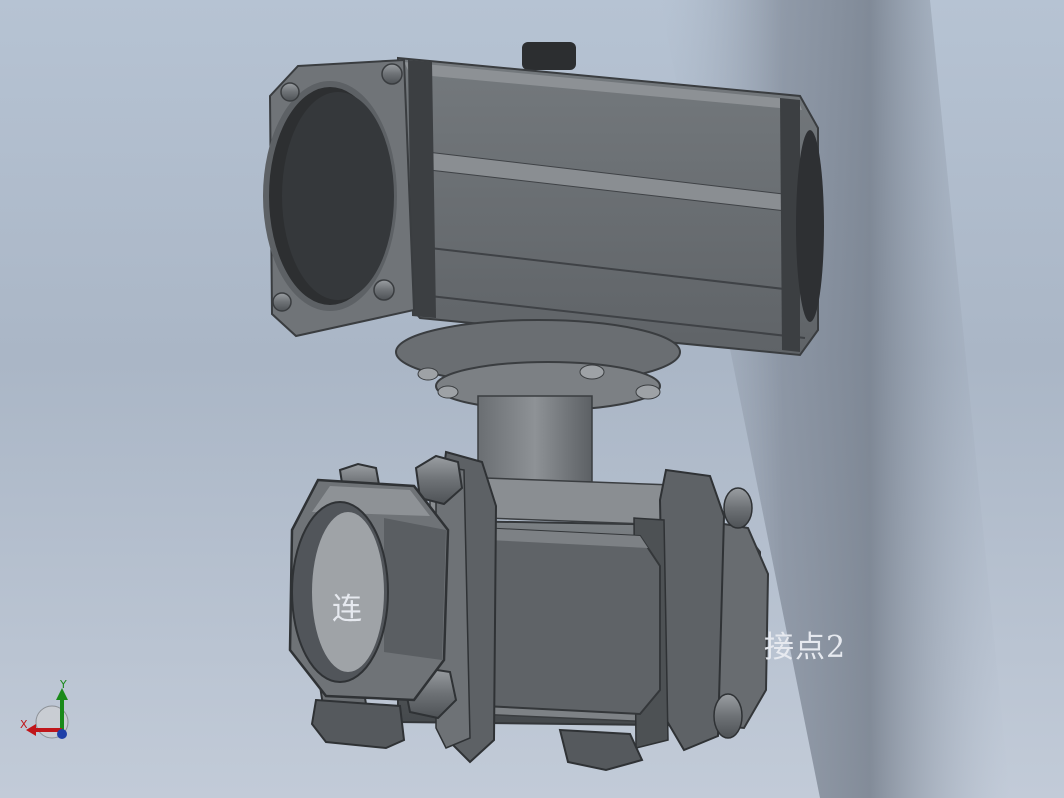 This screenshot has height=798, width=1064. Describe the element at coordinates (601, 750) in the screenshot. I see `lower-right-plate` at that location.